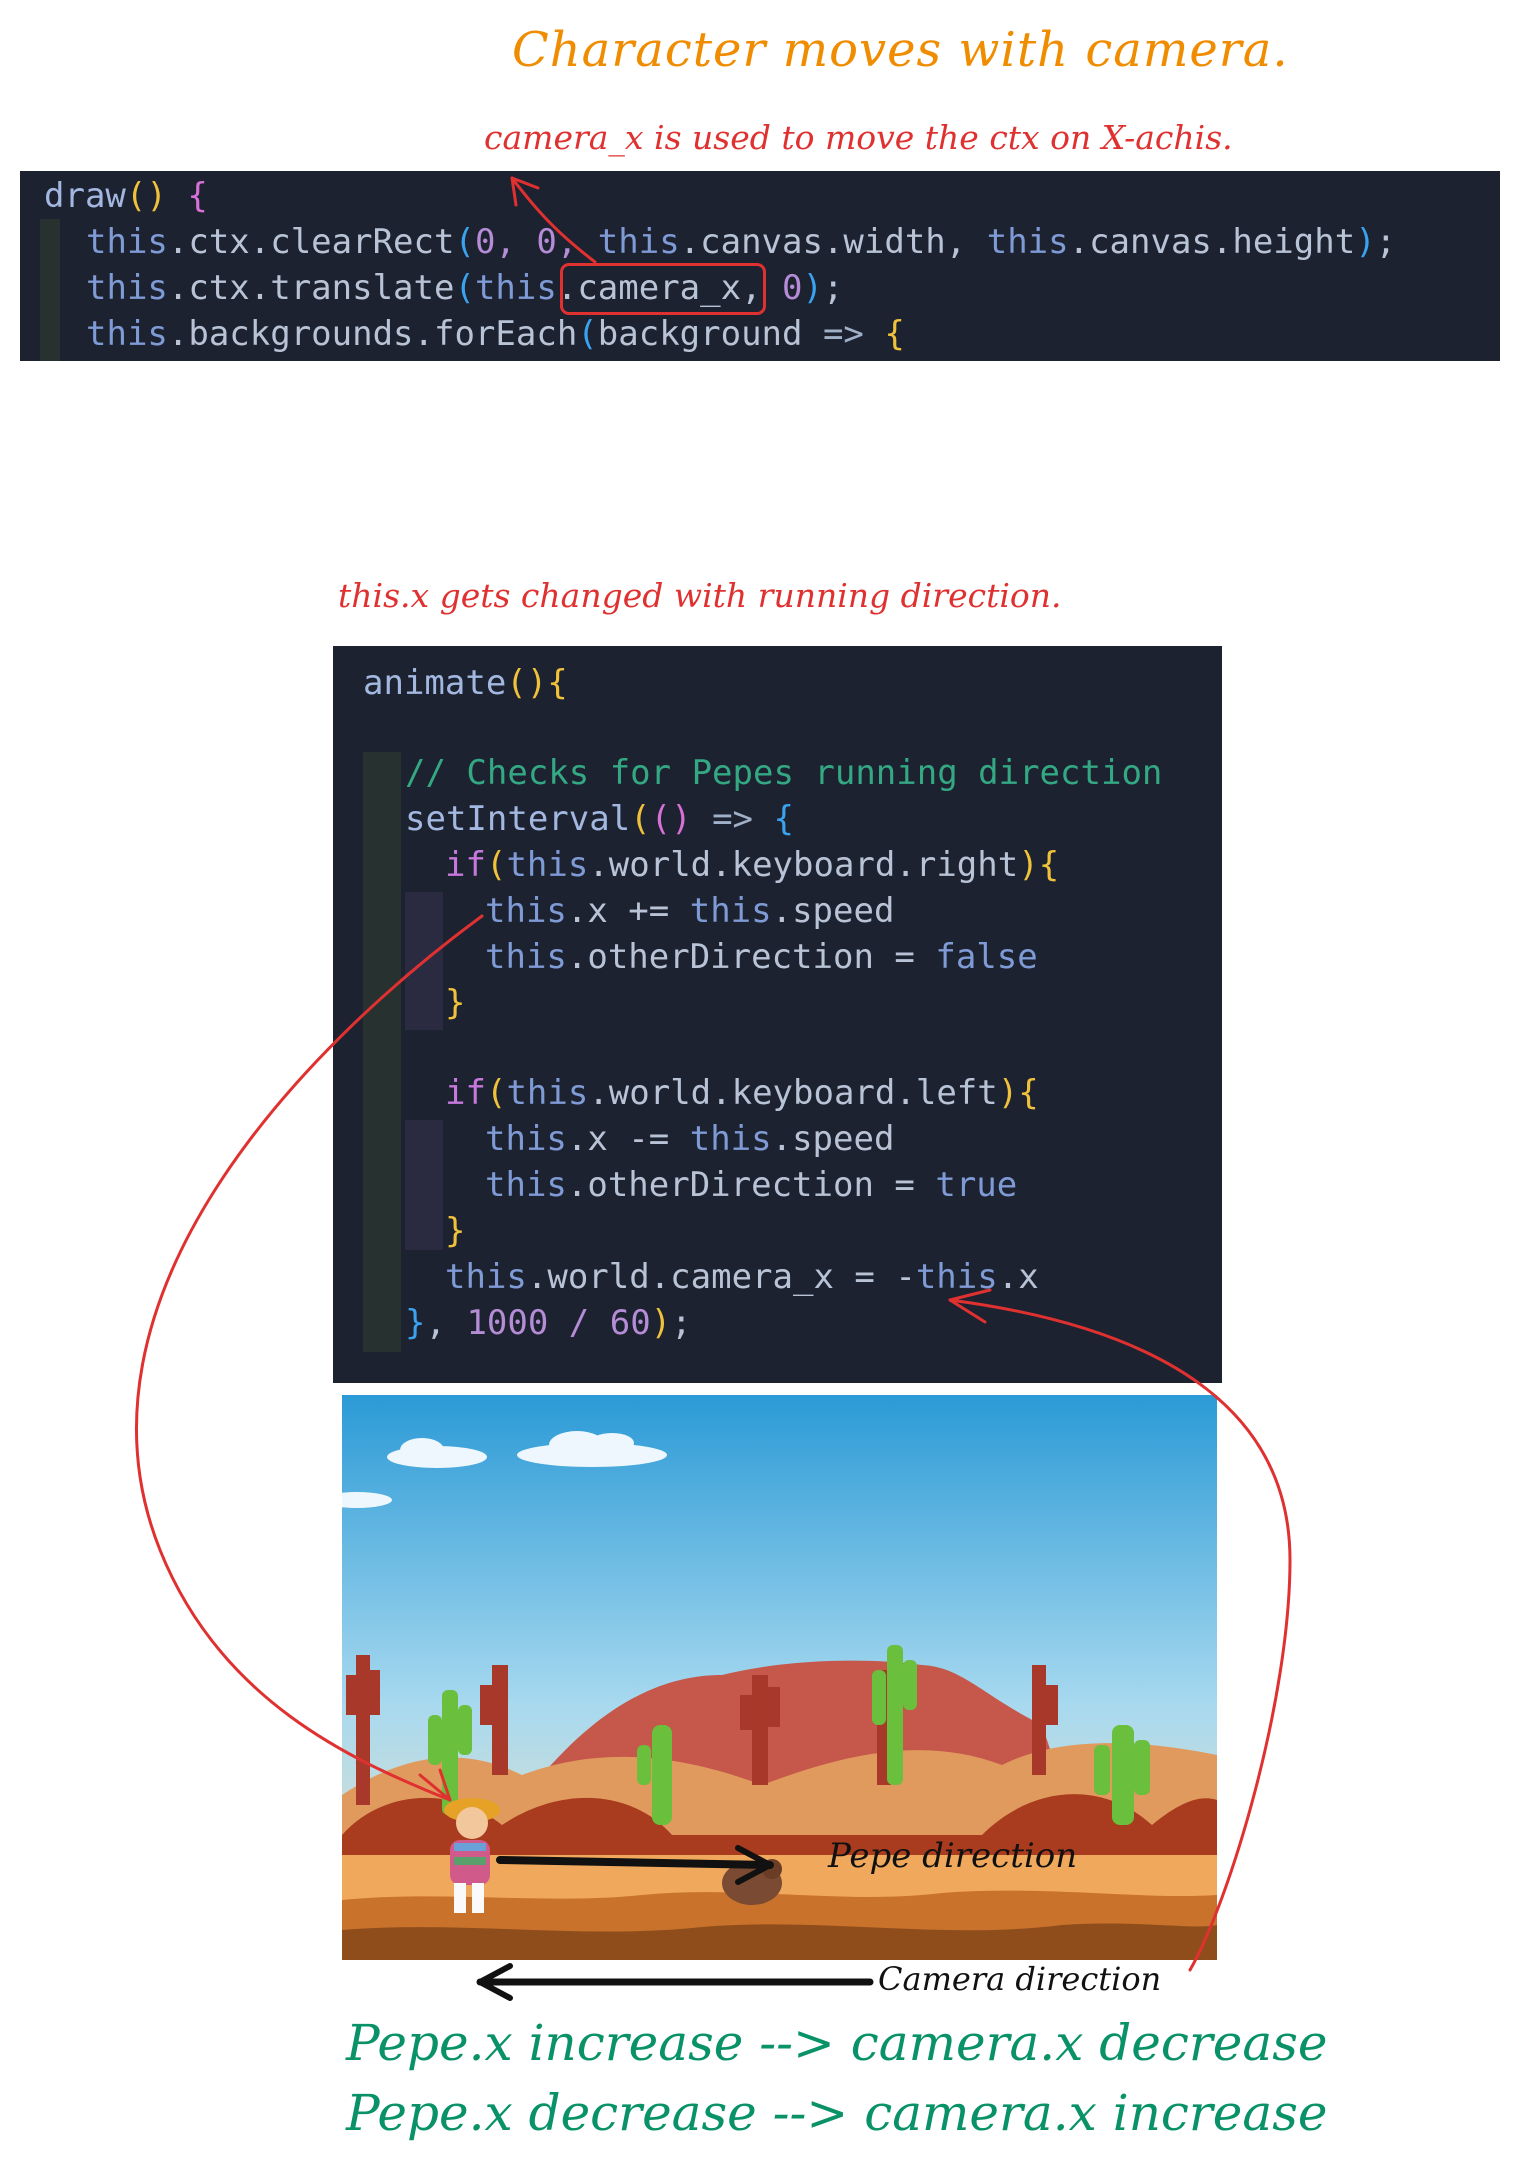  Describe the element at coordinates (1020, 1979) in the screenshot. I see `camera-direction-label: Camera direction` at that location.